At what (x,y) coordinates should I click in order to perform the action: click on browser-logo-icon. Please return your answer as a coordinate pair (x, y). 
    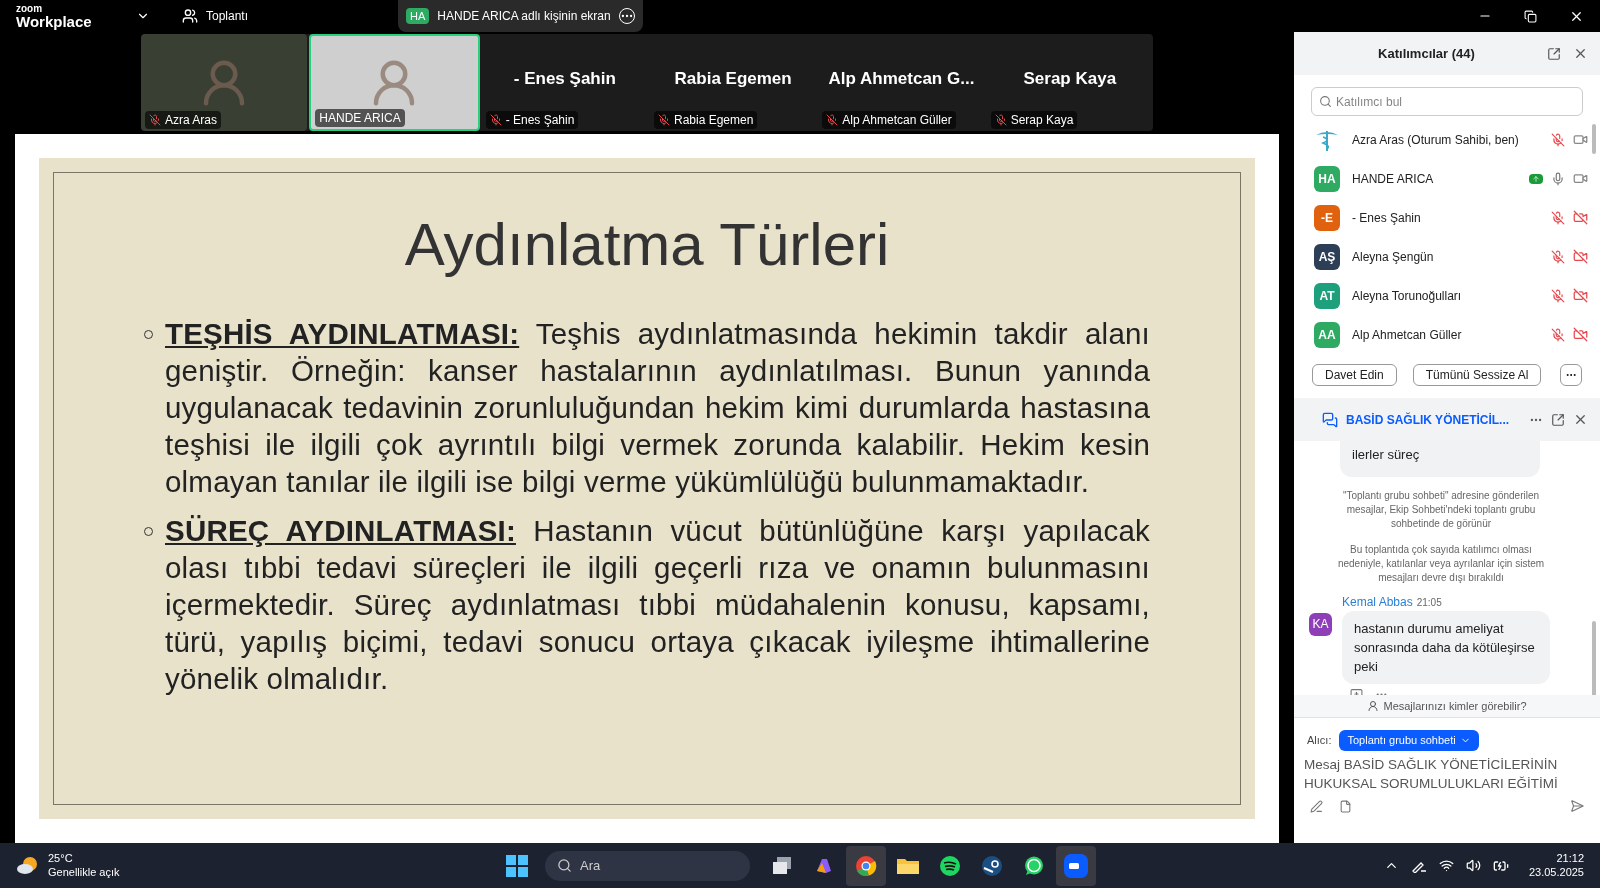
    Looking at the image, I should click on (866, 865).